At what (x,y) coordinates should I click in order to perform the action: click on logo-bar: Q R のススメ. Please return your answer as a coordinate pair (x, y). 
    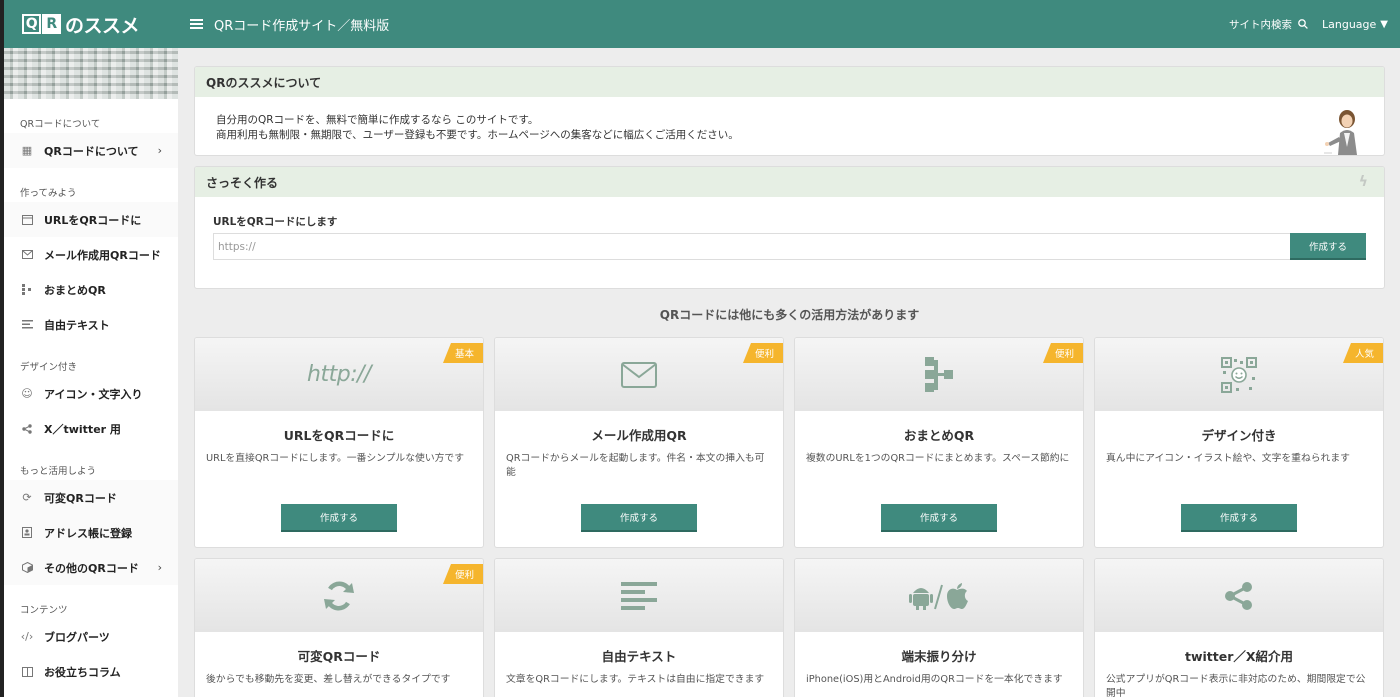
    Looking at the image, I should click on (91, 24).